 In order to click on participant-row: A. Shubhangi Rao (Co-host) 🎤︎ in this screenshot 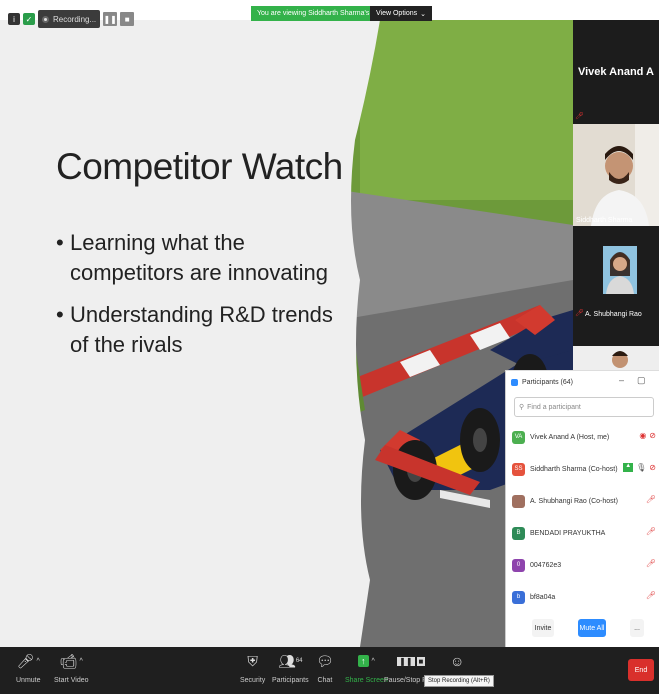, I will do `click(584, 501)`.